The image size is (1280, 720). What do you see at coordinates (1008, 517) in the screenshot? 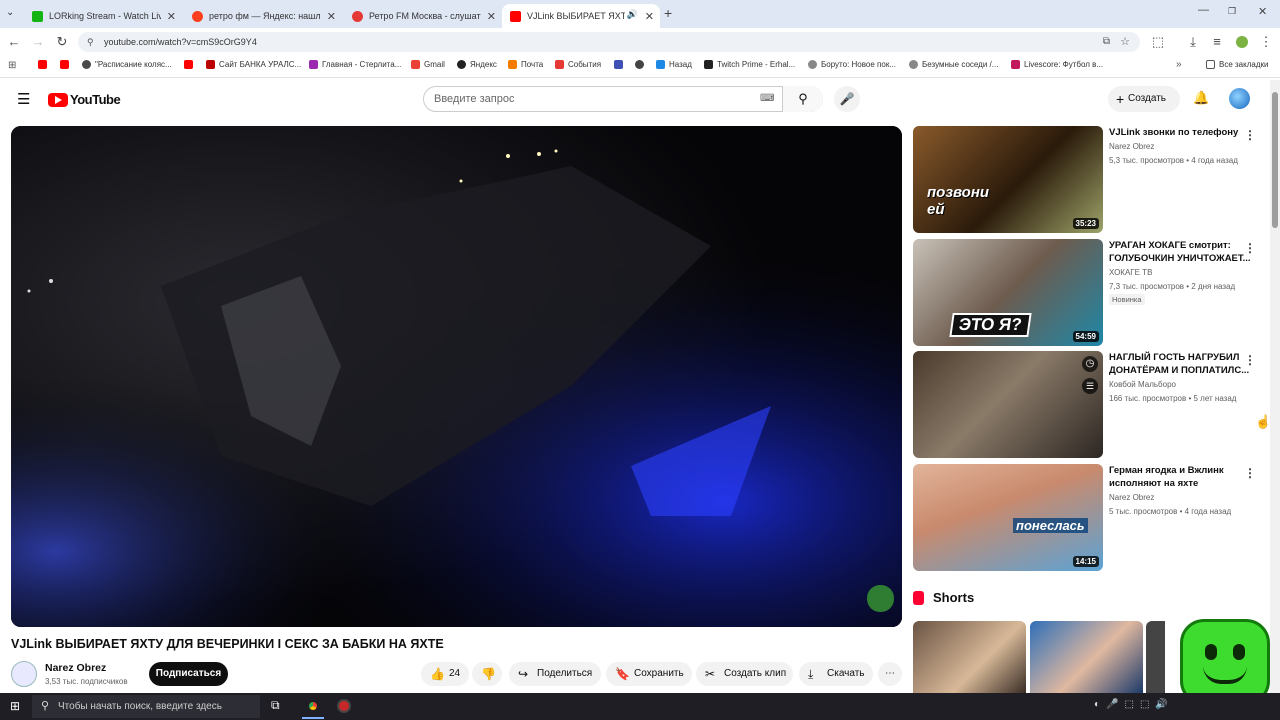
I see `video-thumbnail: понеслась 14:15` at bounding box center [1008, 517].